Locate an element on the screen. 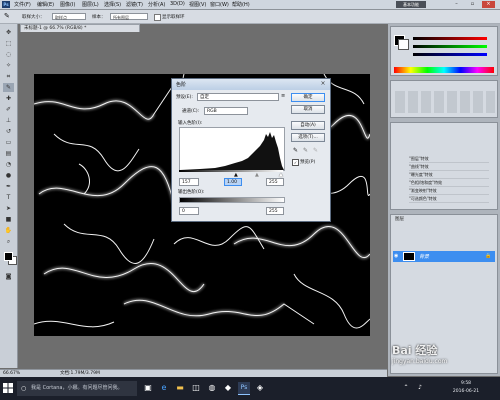 The height and width of the screenshot is (400, 500). history-item: "图层"特效 is located at coordinates (449, 159).